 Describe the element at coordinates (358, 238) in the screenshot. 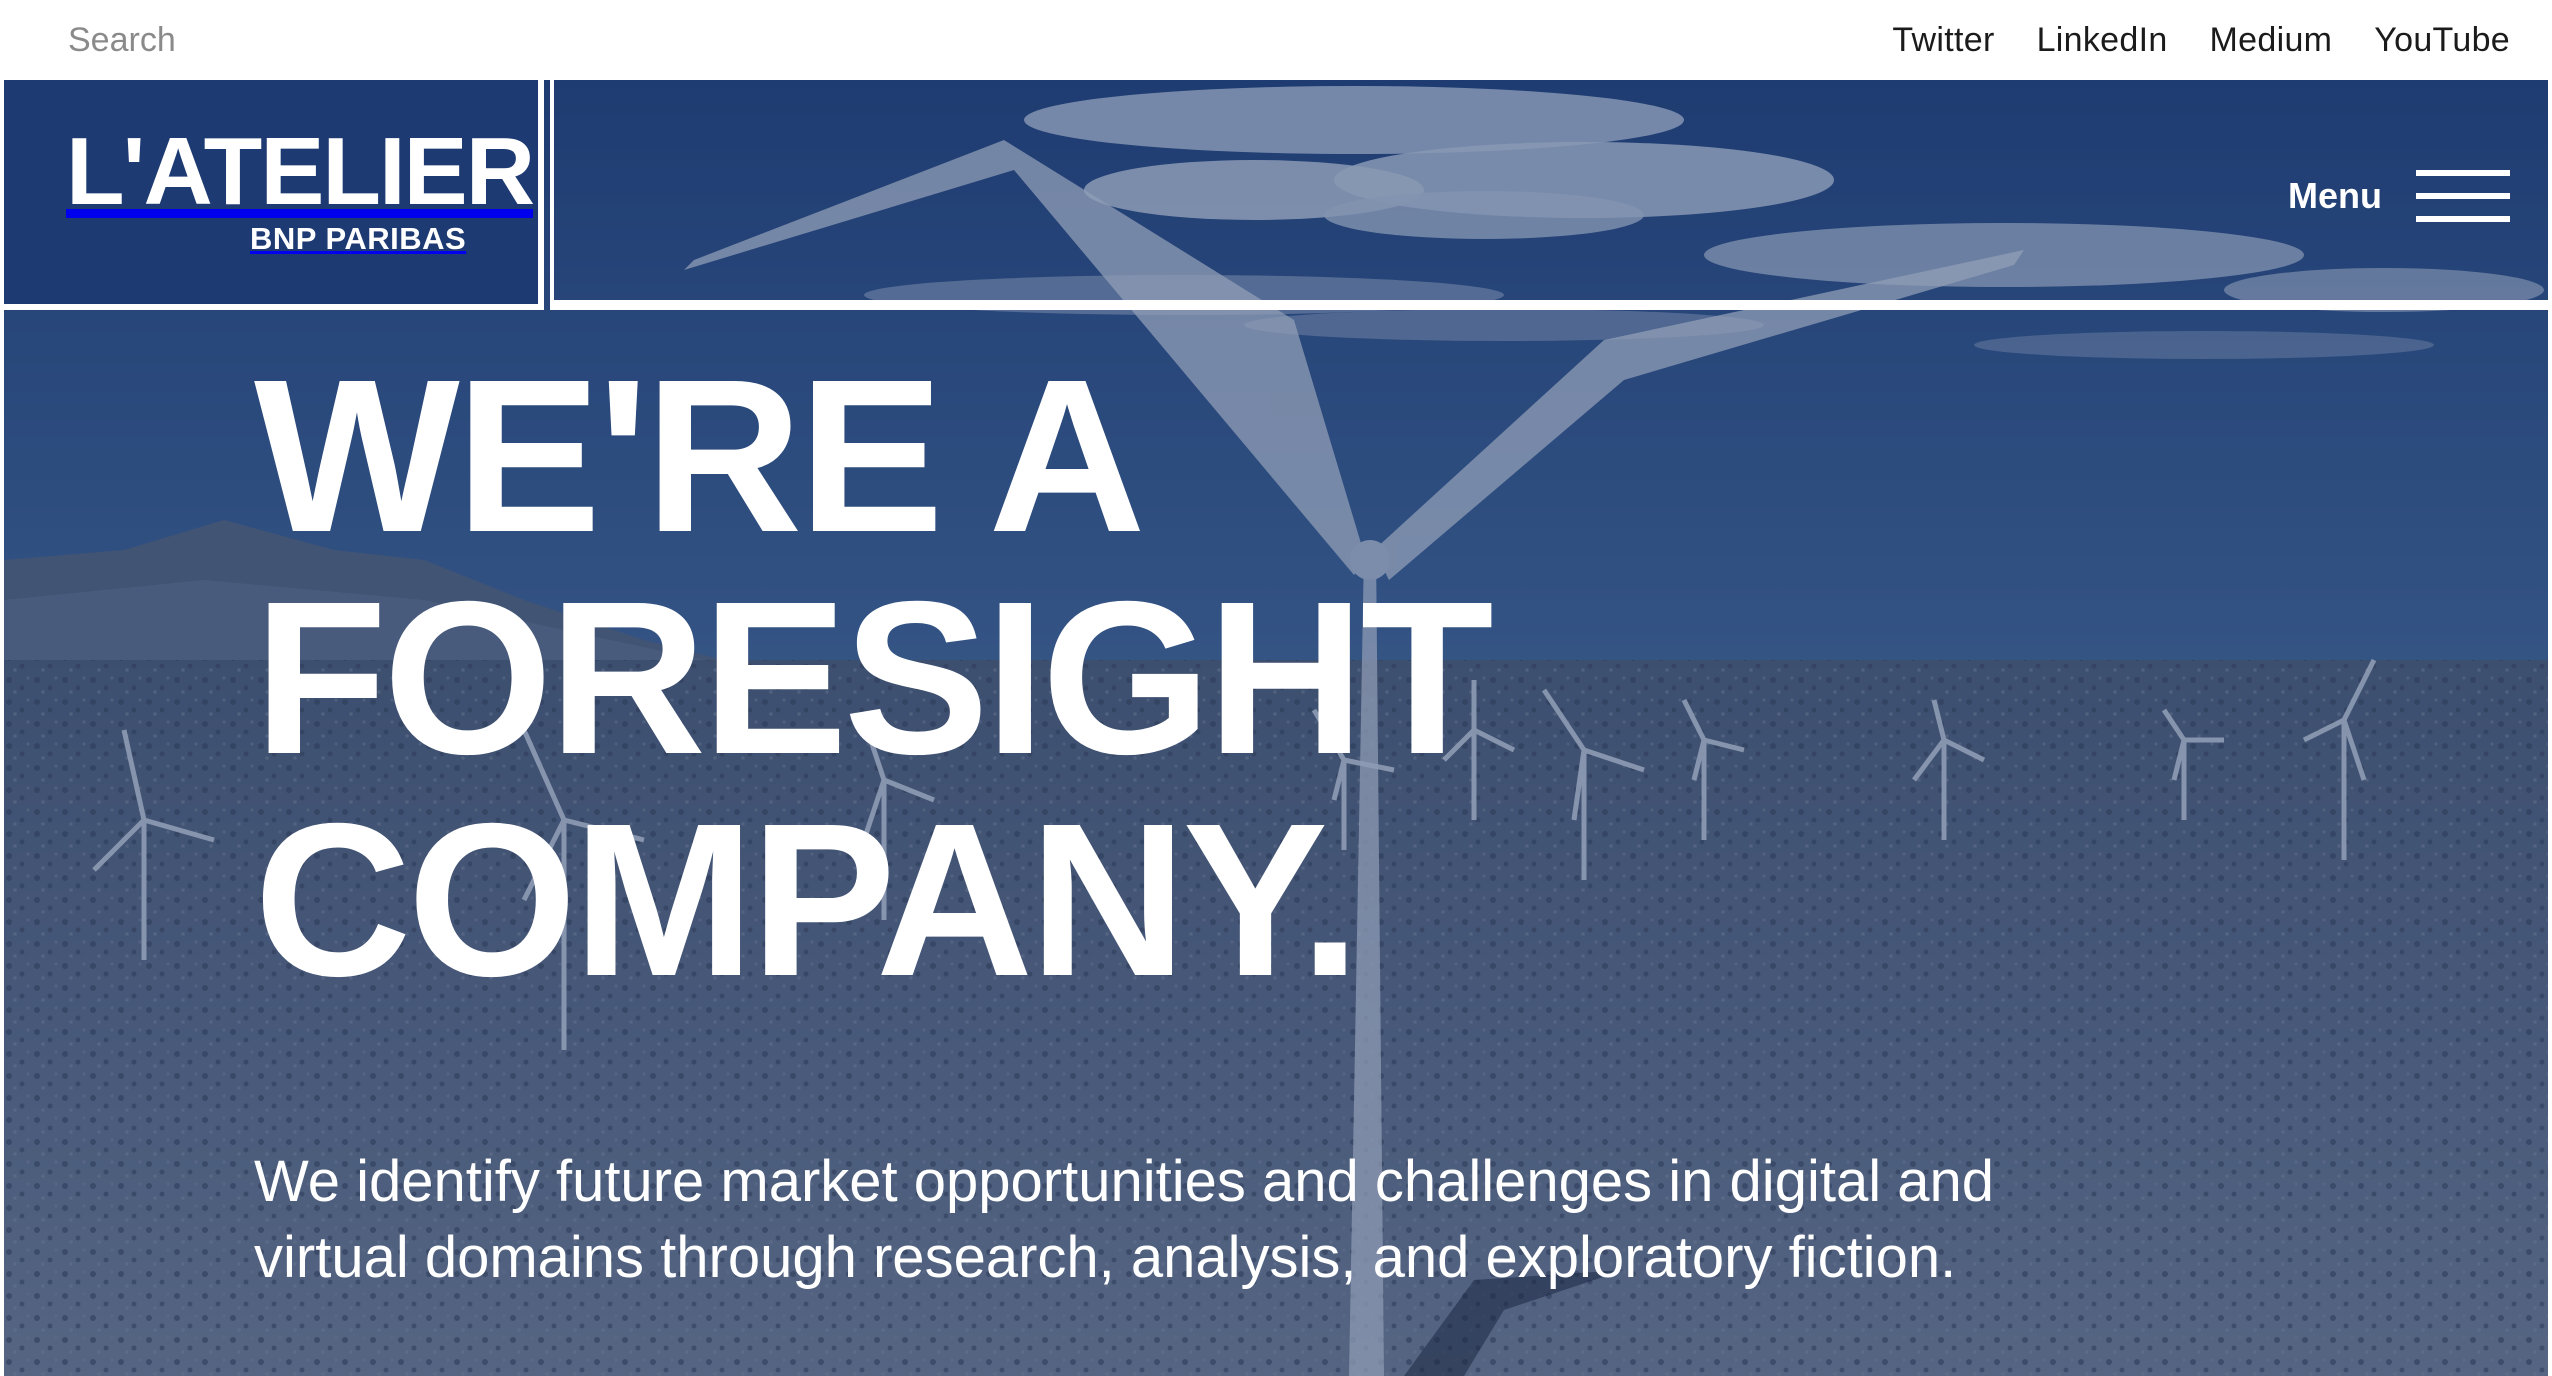

I see `logo-subtitle: BNP PARIBAS` at that location.